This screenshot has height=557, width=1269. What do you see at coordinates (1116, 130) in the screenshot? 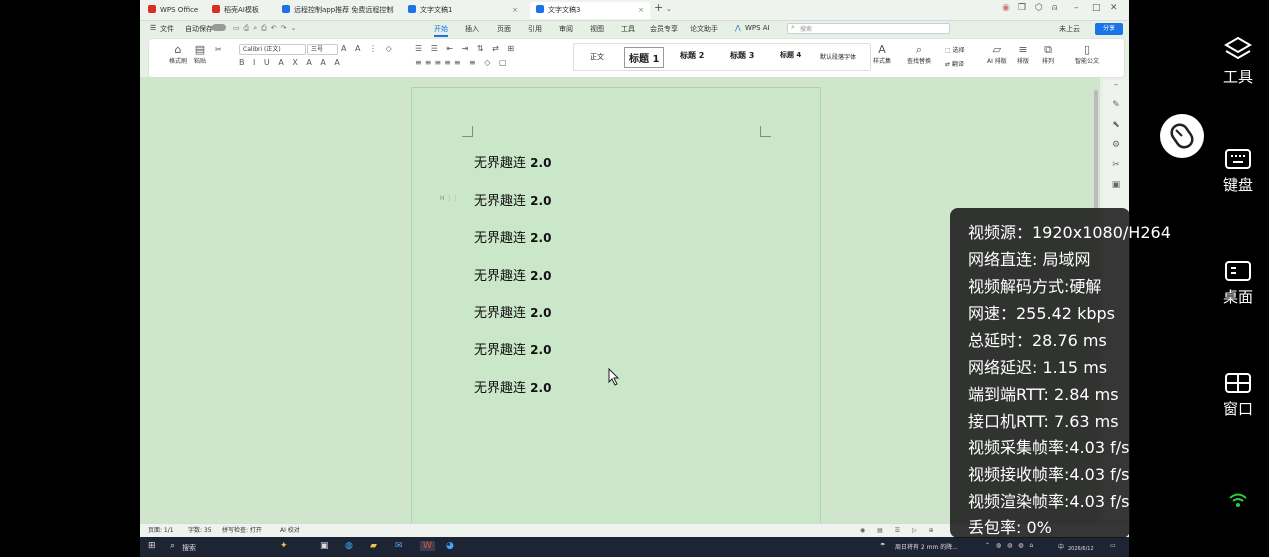
I see `select-tool-icon: ⬉` at bounding box center [1116, 130].